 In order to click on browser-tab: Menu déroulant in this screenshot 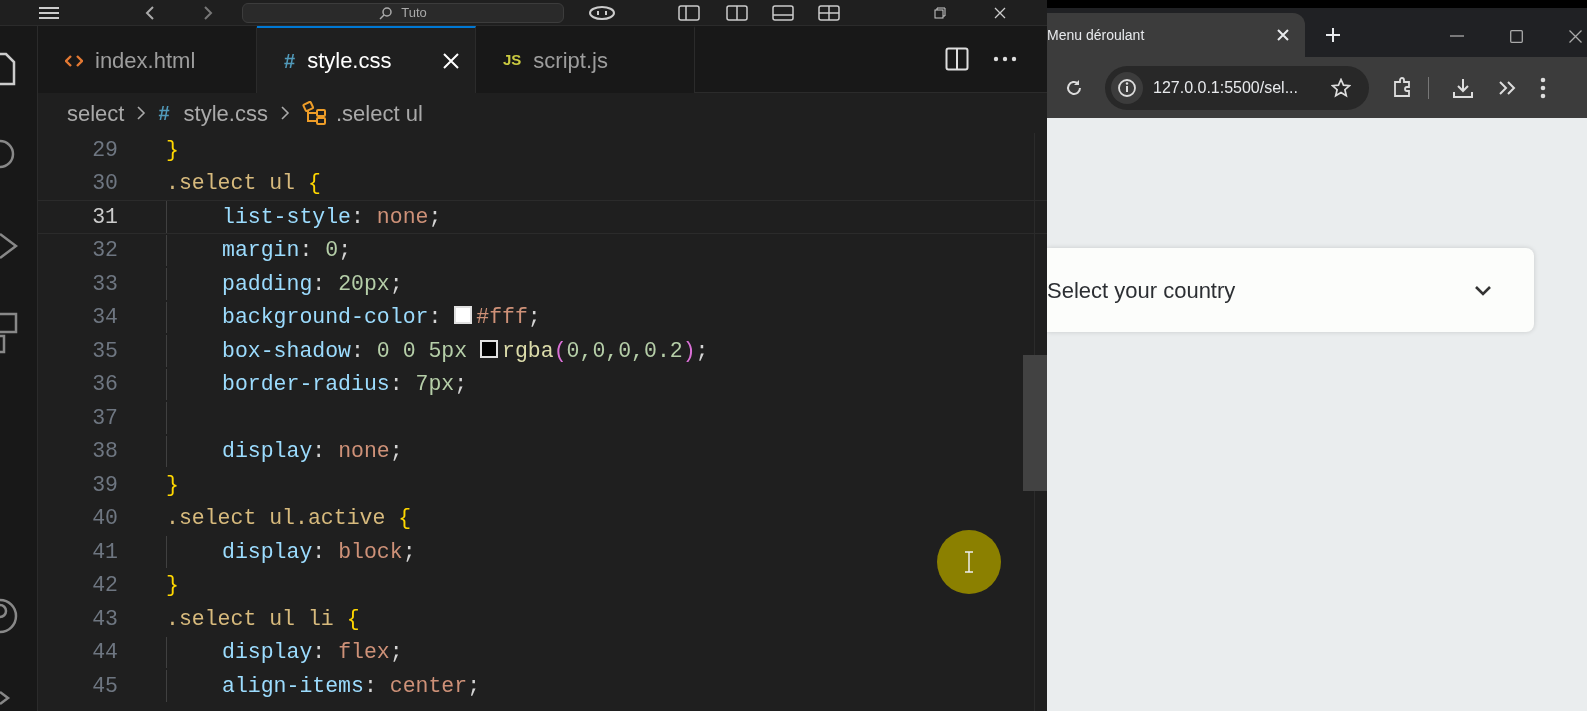, I will do `click(1176, 35)`.